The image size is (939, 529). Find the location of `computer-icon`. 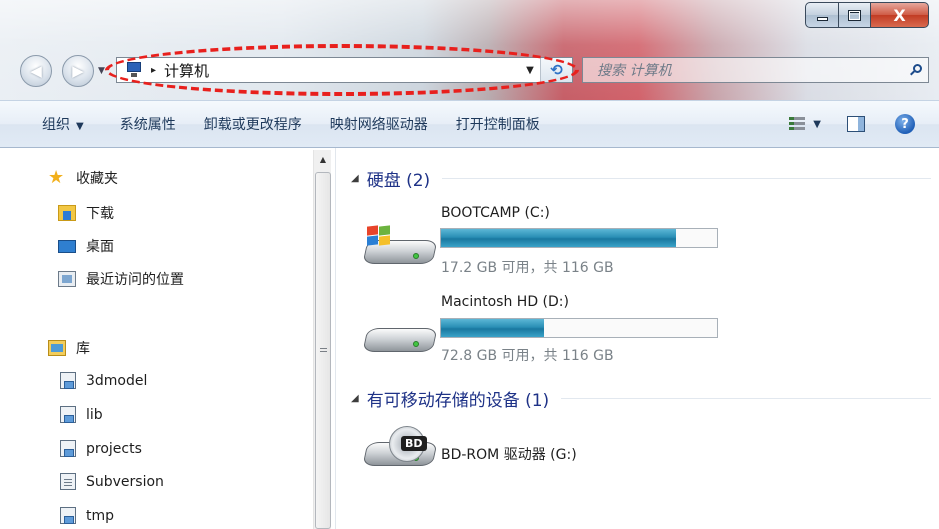

computer-icon is located at coordinates (134, 70).